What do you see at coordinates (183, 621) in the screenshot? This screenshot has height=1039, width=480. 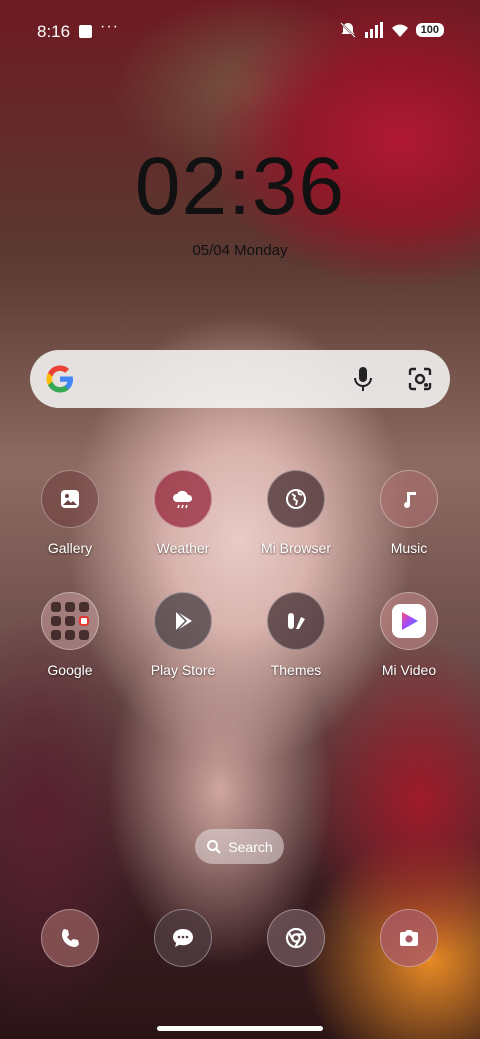 I see `play-store-icon` at bounding box center [183, 621].